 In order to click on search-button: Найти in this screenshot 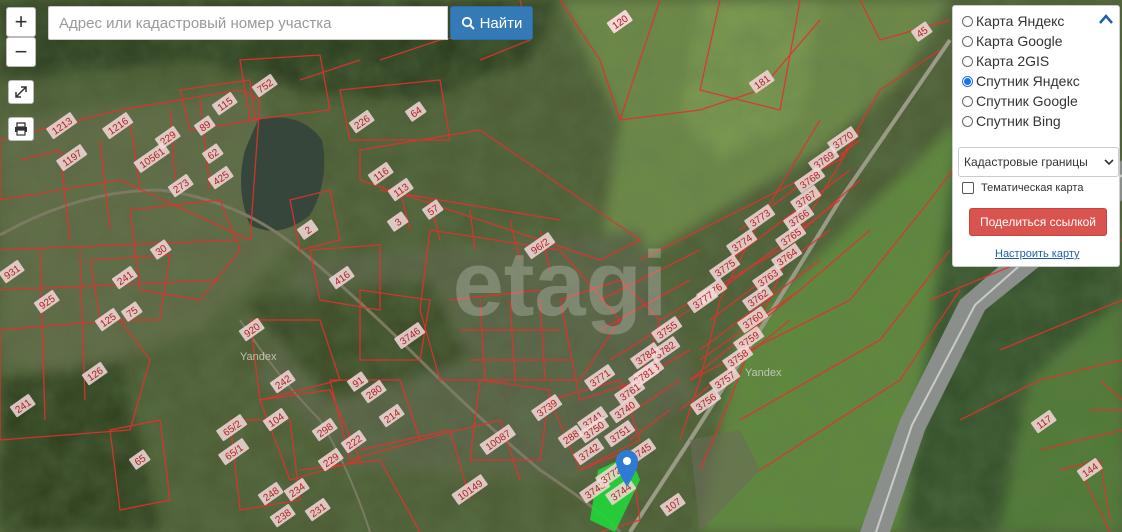, I will do `click(491, 23)`.